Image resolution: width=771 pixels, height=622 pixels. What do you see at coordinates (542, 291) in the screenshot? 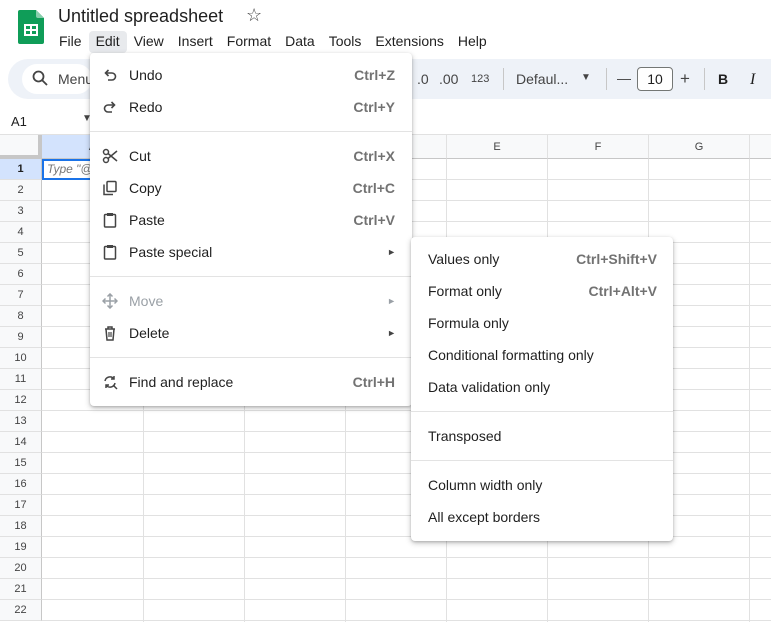
I see `menu-item-format-only: Format only Ctrl+Alt+V` at bounding box center [542, 291].